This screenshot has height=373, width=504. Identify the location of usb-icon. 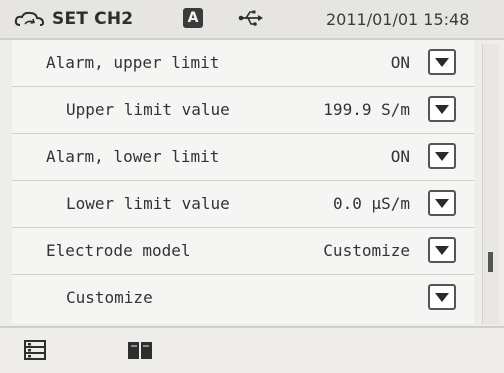
(250, 18).